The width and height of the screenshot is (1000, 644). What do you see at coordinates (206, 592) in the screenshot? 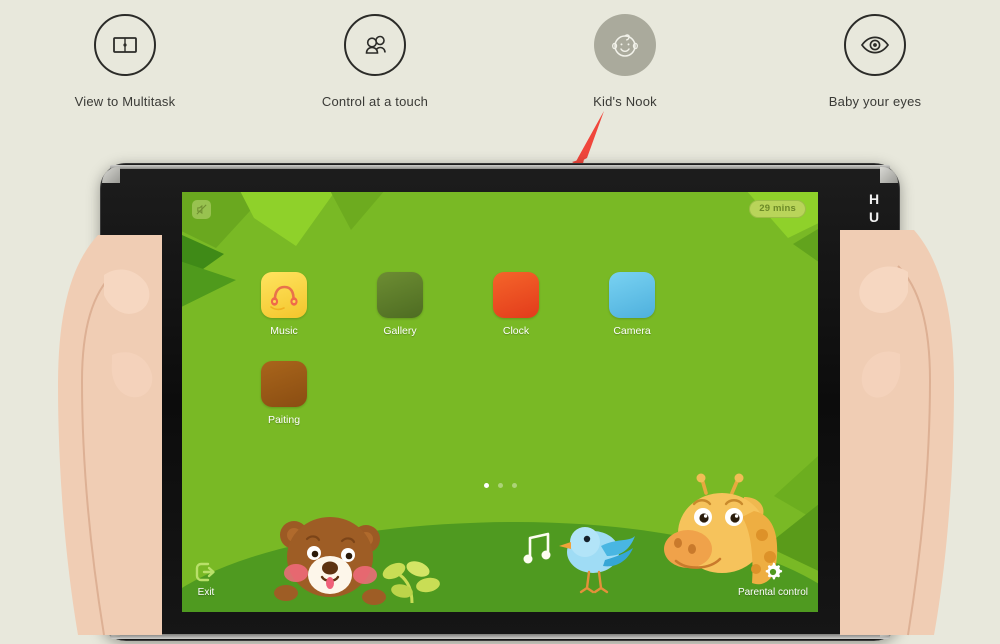
I see `exit-label: Exit` at bounding box center [206, 592].